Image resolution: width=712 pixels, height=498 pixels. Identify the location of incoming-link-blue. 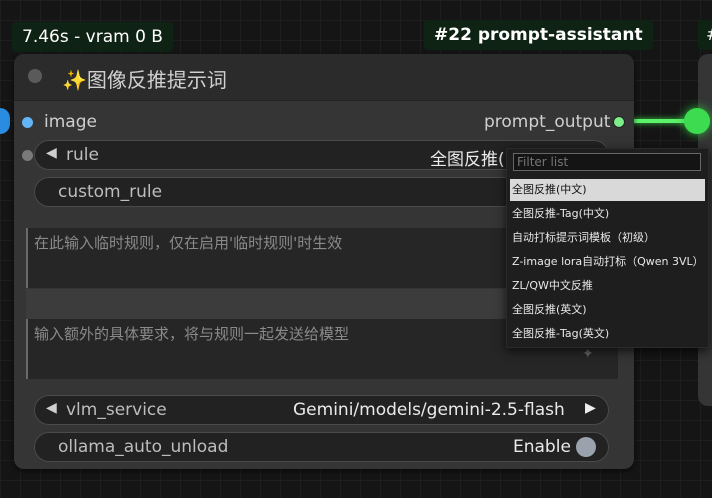
(5, 121).